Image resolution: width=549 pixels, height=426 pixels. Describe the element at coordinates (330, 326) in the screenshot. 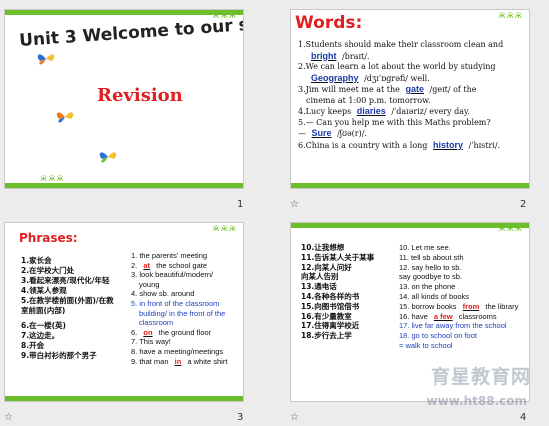

I see `phrase-cn-item: 17.住得离学校近` at that location.